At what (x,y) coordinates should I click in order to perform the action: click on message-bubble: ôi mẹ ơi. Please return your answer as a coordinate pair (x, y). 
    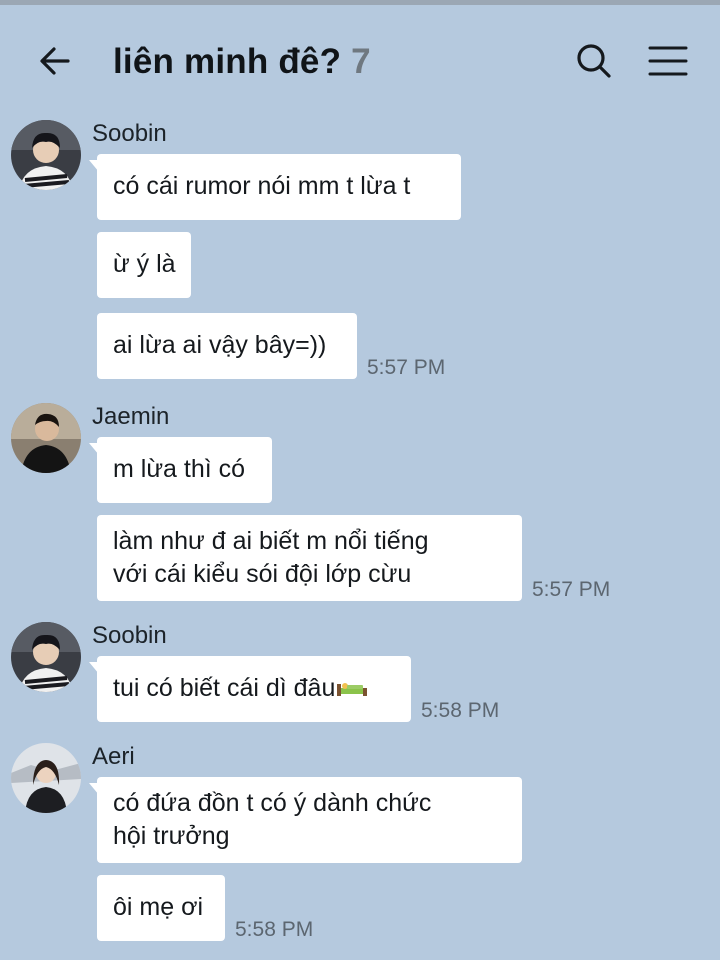
    Looking at the image, I should click on (161, 908).